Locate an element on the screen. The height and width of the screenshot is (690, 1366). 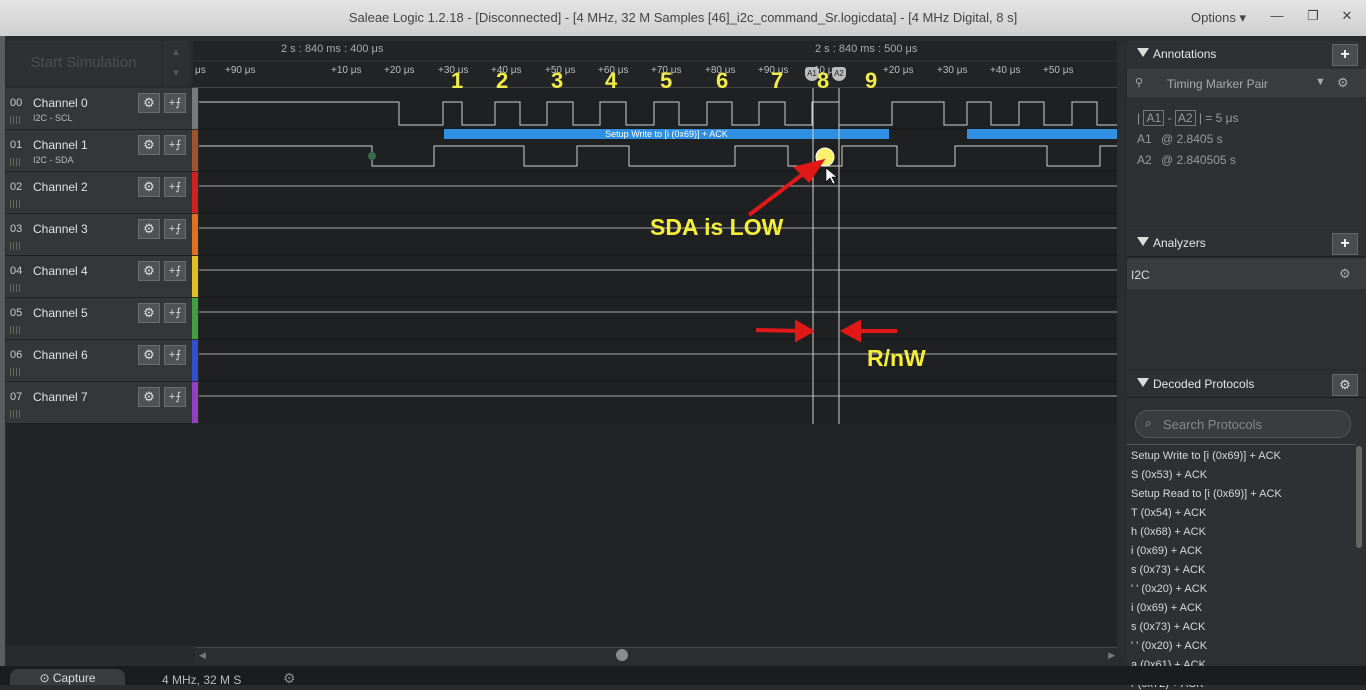
options-menu: Options ▾ is located at coordinates (1218, 18).